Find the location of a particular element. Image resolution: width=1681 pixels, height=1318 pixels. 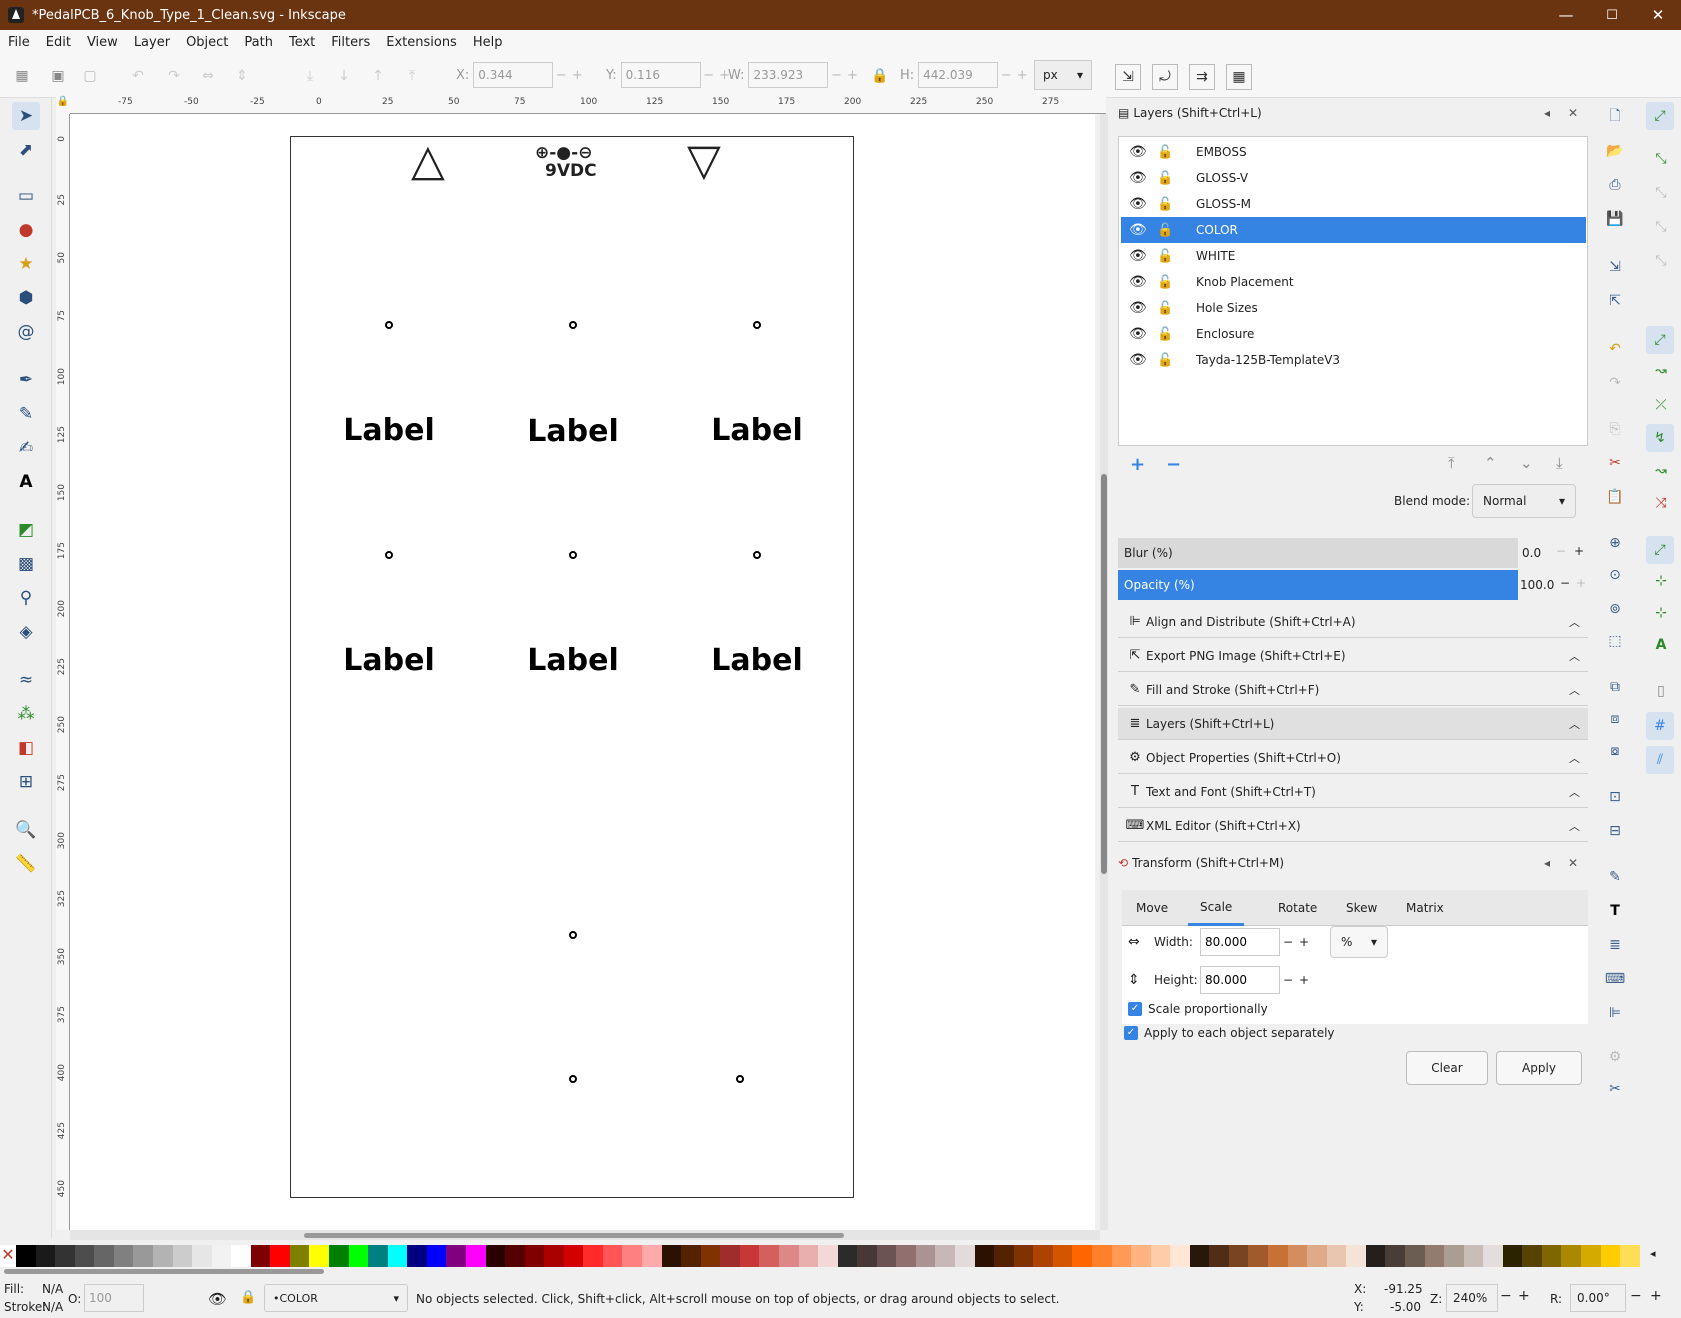

triangle-up-symbol: △ is located at coordinates (428, 161).